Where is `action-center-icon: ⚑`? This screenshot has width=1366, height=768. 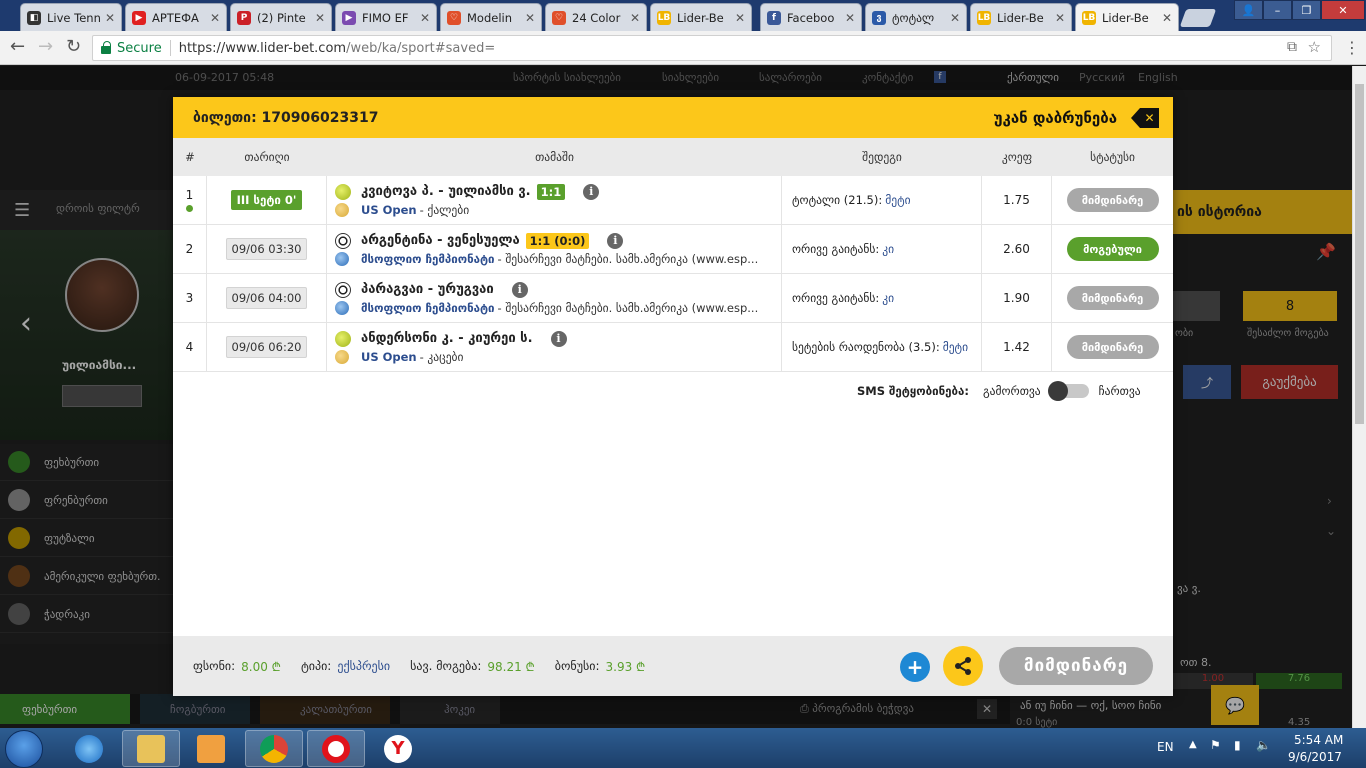
action-center-icon: ⚑ is located at coordinates (1215, 745).